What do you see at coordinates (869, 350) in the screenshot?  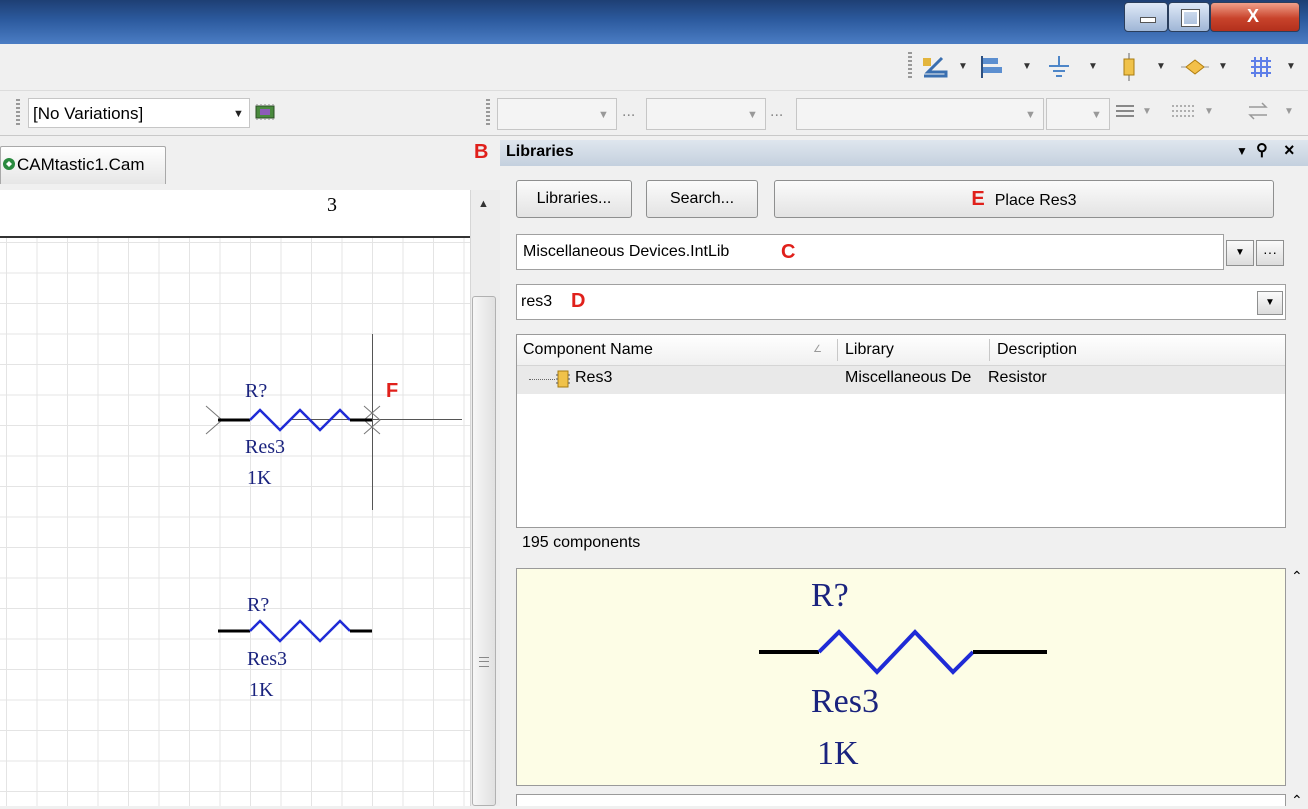 I see `column-header-library: Library` at bounding box center [869, 350].